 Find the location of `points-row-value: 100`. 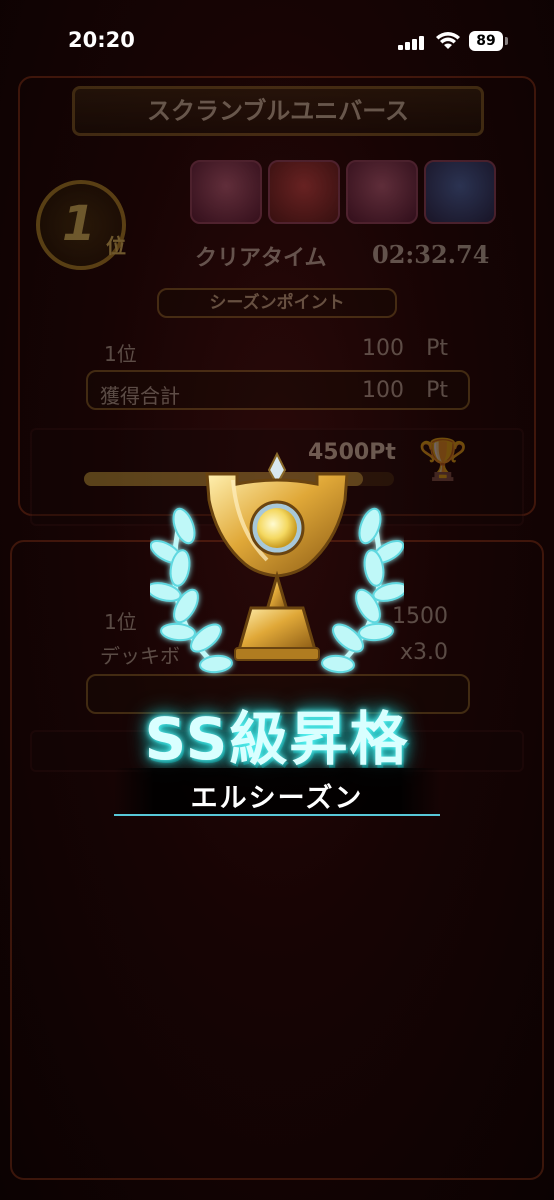

points-row-value: 100 is located at coordinates (383, 348).